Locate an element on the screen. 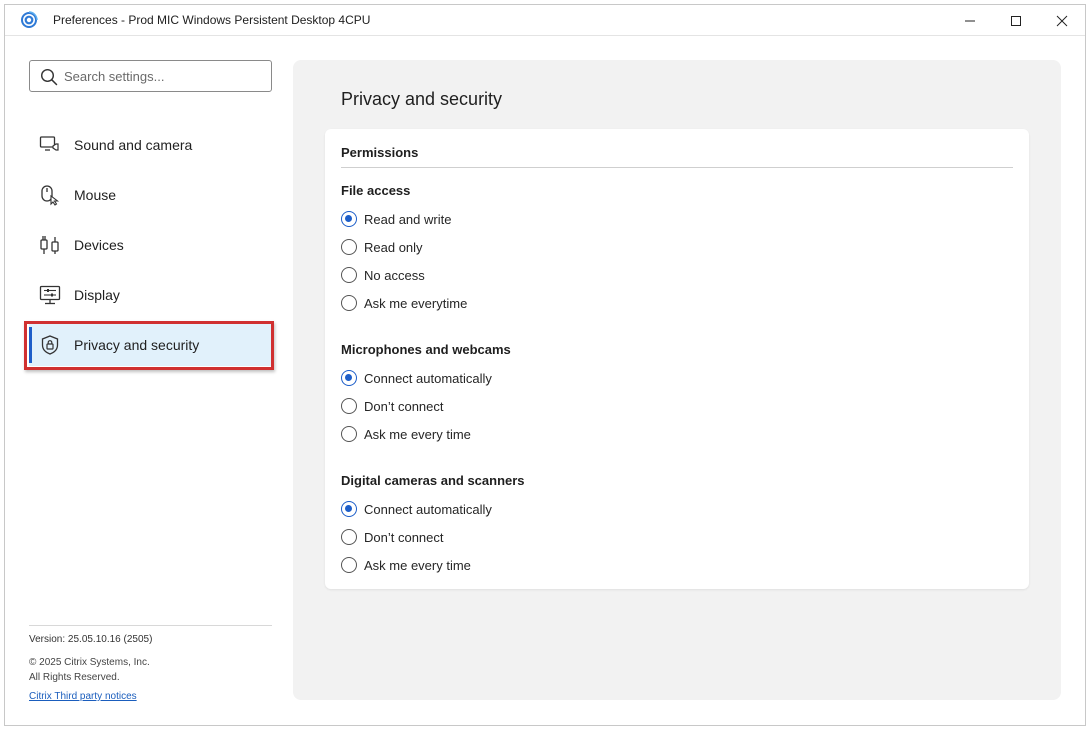 This screenshot has width=1090, height=730. close-icon is located at coordinates (1062, 20).